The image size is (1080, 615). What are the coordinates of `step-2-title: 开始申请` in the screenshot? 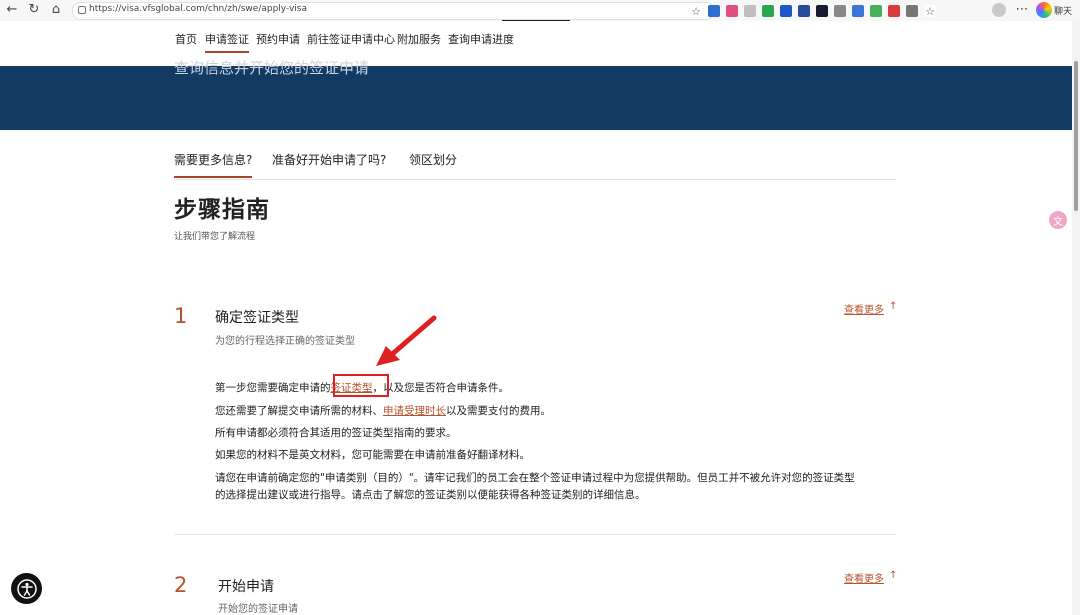 It's located at (246, 587).